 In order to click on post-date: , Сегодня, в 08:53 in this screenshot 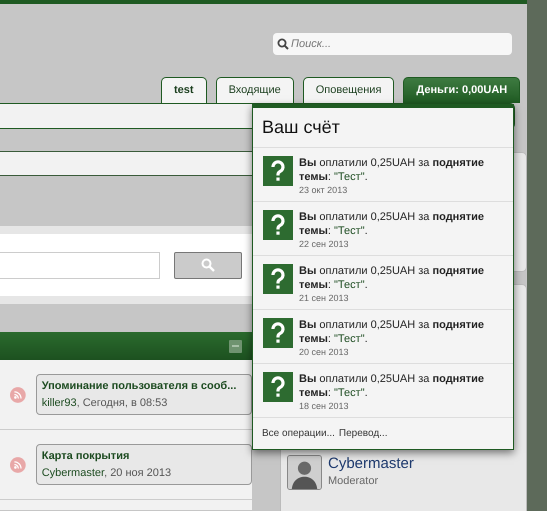, I will do `click(122, 402)`.